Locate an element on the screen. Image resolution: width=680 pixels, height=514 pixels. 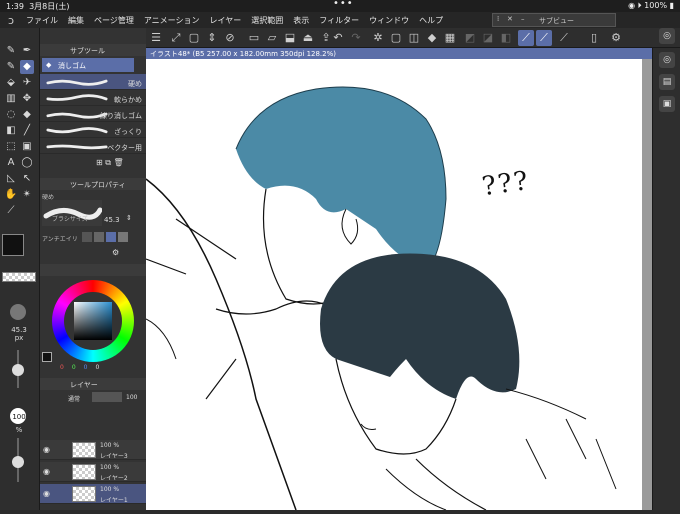
brush-size-slider-knob is located at coordinates (18, 370).